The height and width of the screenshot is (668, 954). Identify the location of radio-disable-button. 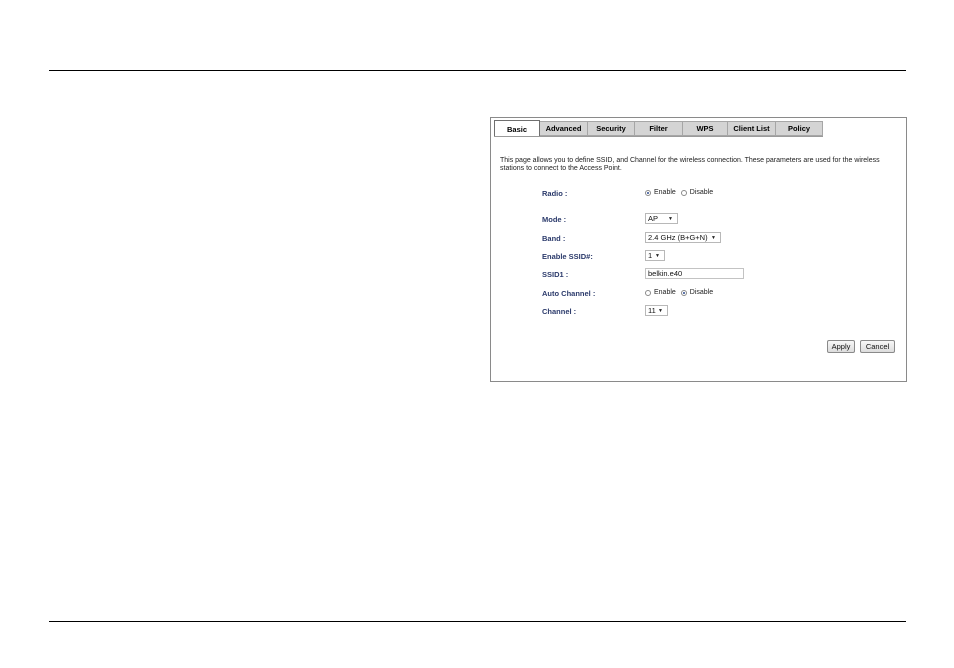
(683, 192).